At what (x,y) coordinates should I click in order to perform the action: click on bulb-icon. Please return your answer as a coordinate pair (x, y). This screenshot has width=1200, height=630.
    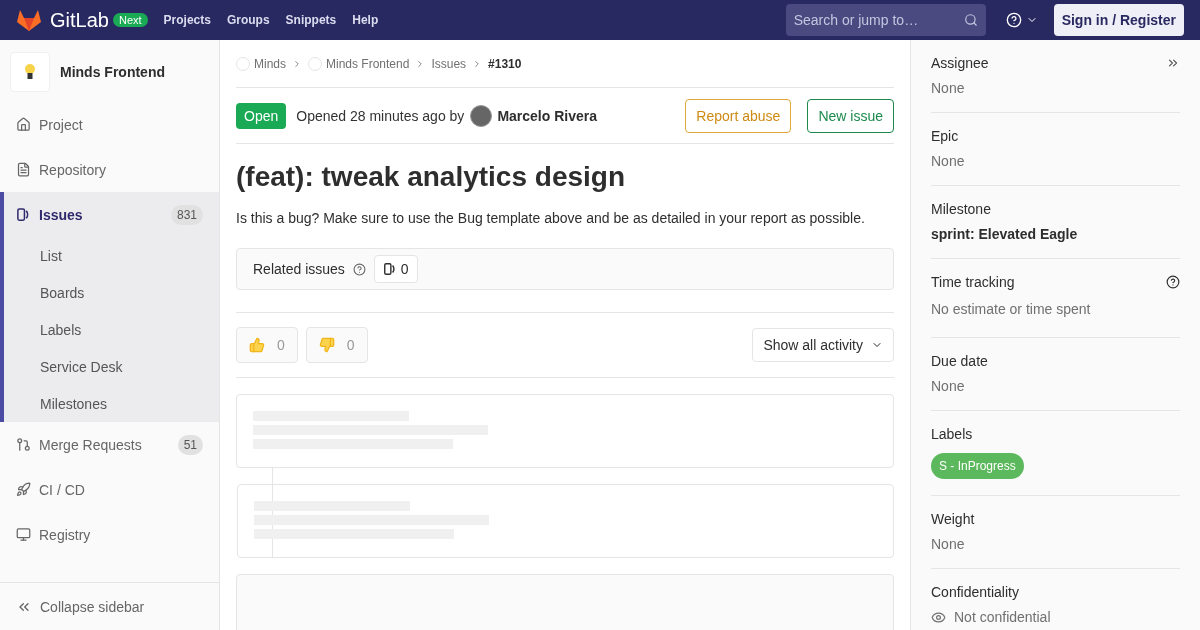
    Looking at the image, I should click on (30, 72).